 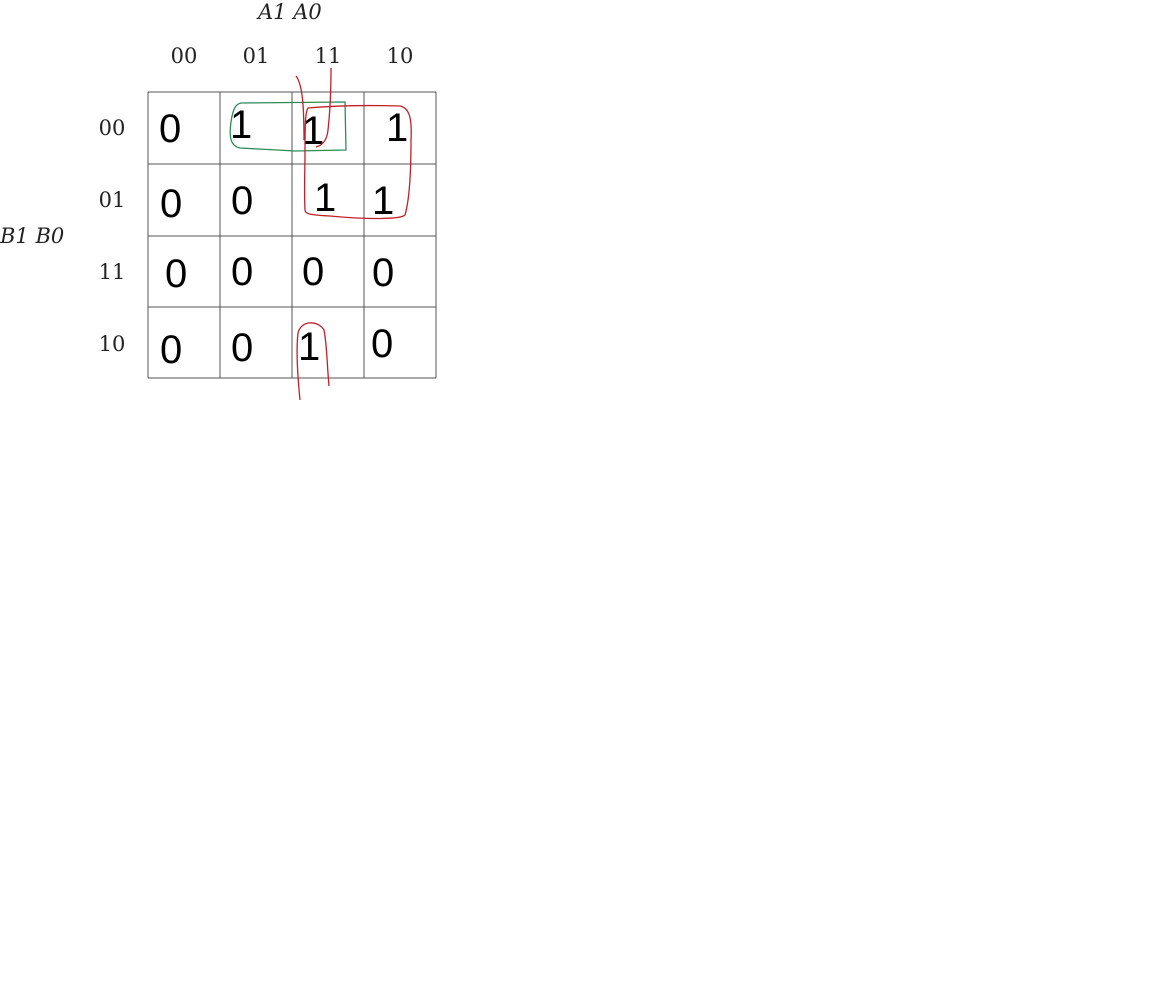 What do you see at coordinates (112, 272) in the screenshot?
I see `row-label-11: 11` at bounding box center [112, 272].